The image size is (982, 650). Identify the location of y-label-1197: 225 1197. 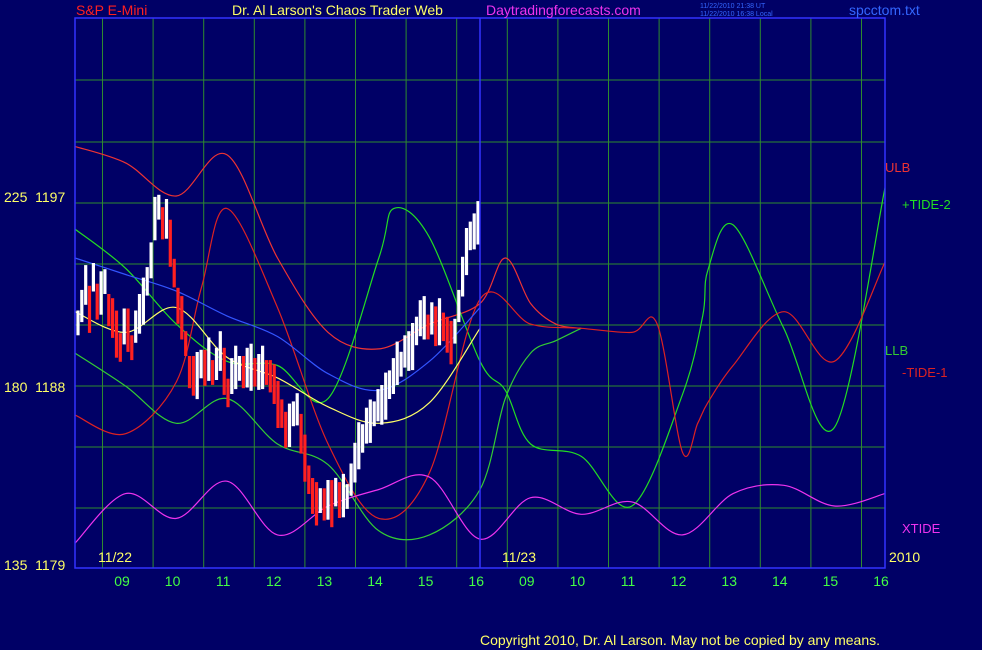
(34, 197).